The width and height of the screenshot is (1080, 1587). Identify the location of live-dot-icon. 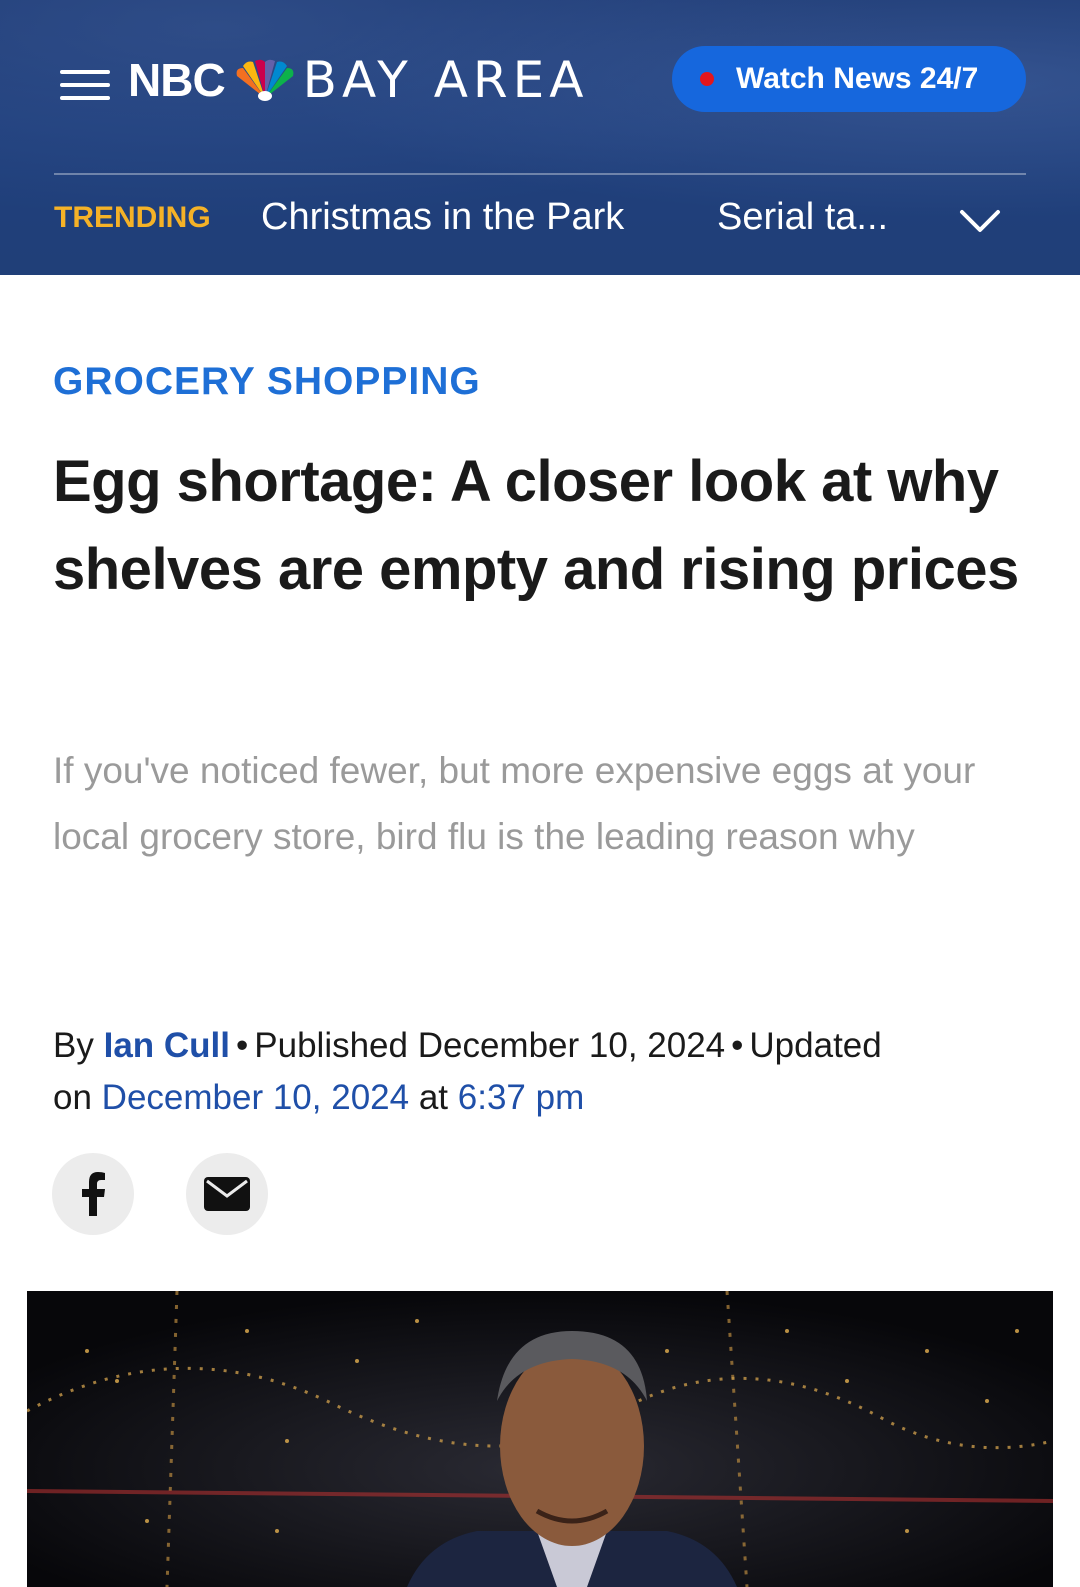
(707, 79).